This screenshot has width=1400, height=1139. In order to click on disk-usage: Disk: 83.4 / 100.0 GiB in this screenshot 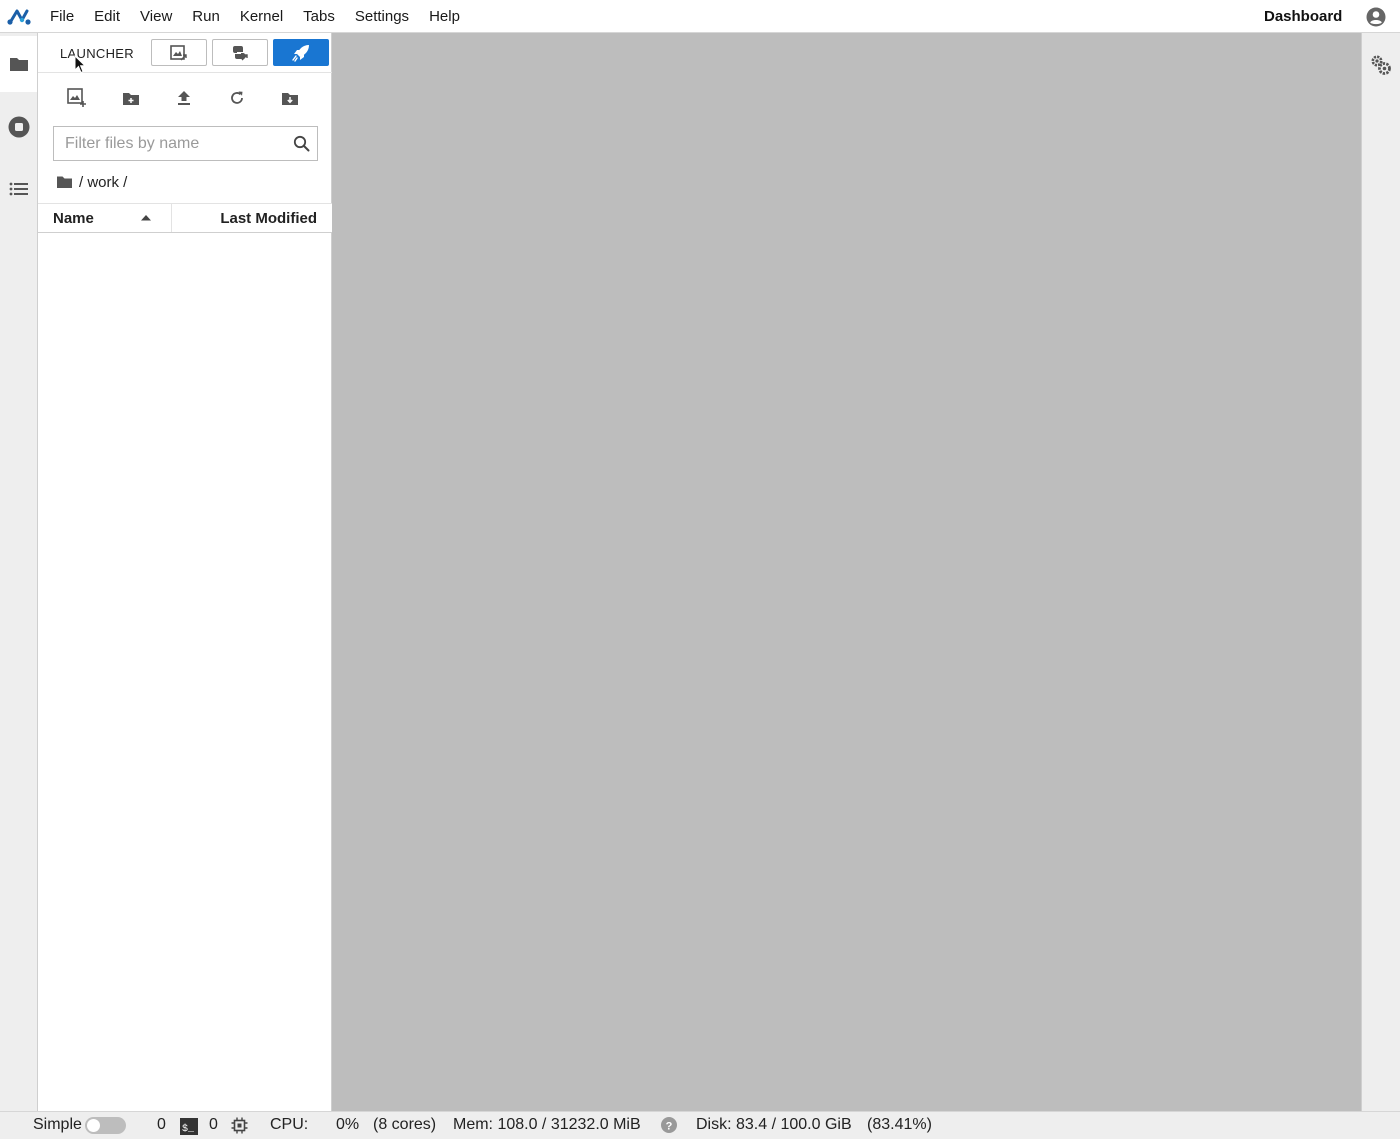, I will do `click(774, 1124)`.